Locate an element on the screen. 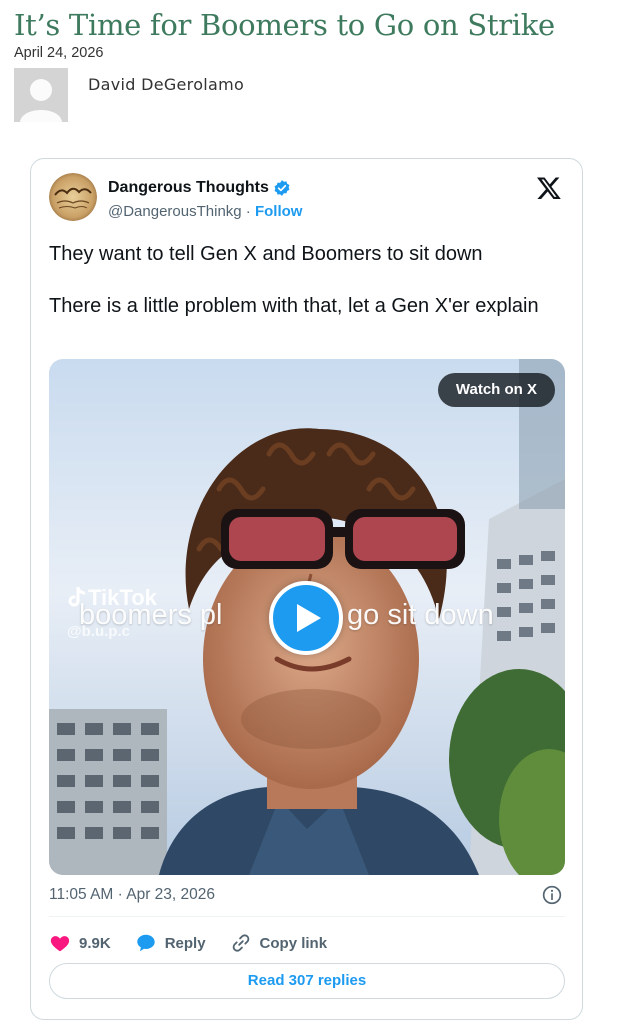  tweet-actions: 9.9K Reply Copy link is located at coordinates (200, 943).